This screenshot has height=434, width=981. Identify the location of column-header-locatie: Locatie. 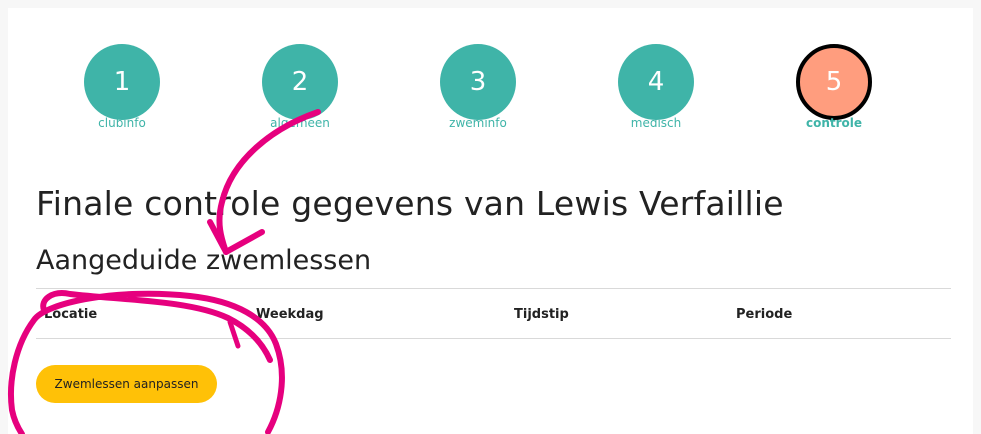
(71, 314).